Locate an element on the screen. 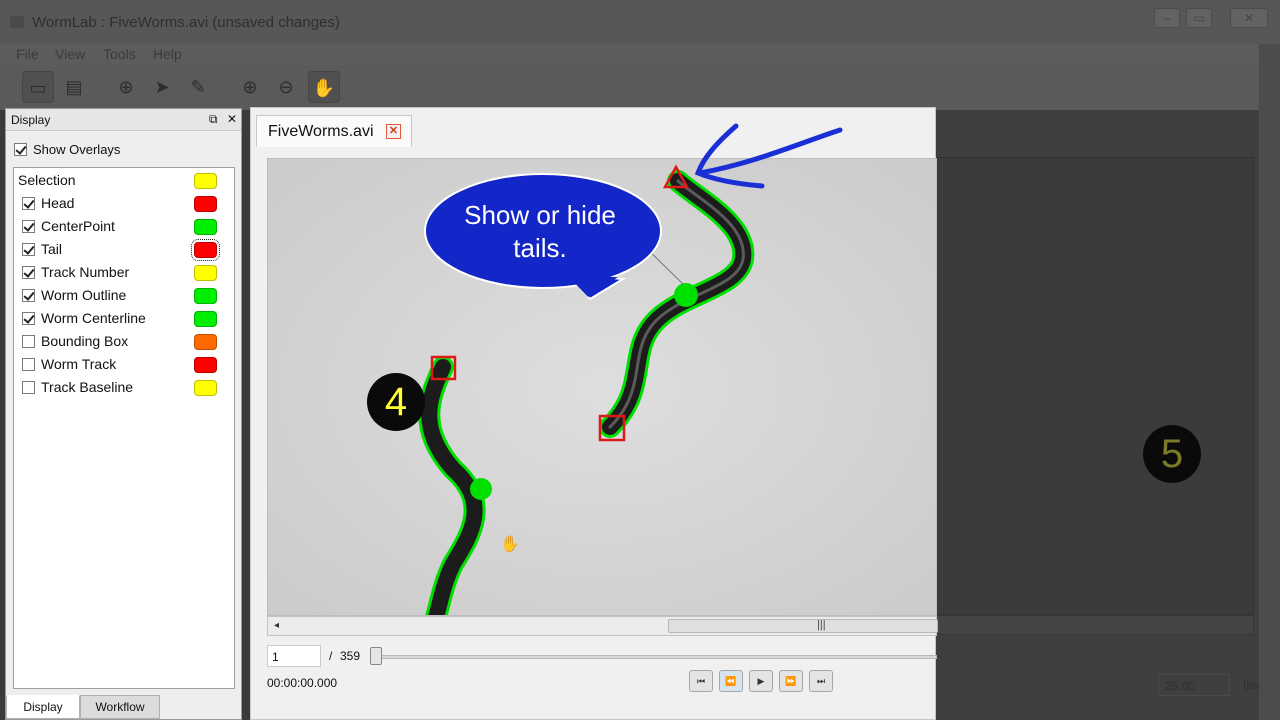 This screenshot has width=1280, height=720. track-number-badge-dim: 5 is located at coordinates (1172, 454).